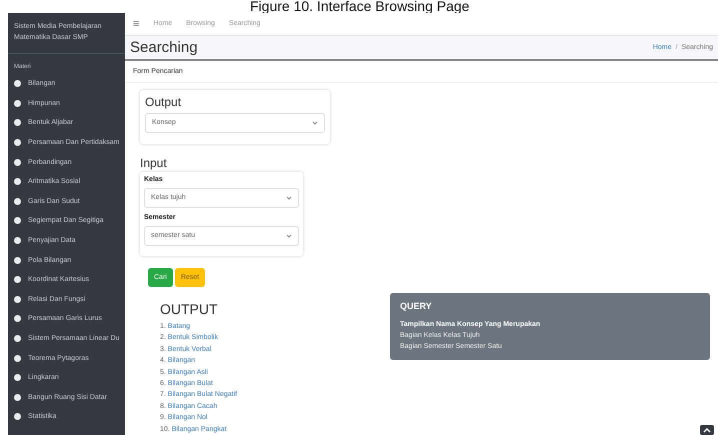  Describe the element at coordinates (416, 305) in the screenshot. I see `query-title: QUERY` at that location.